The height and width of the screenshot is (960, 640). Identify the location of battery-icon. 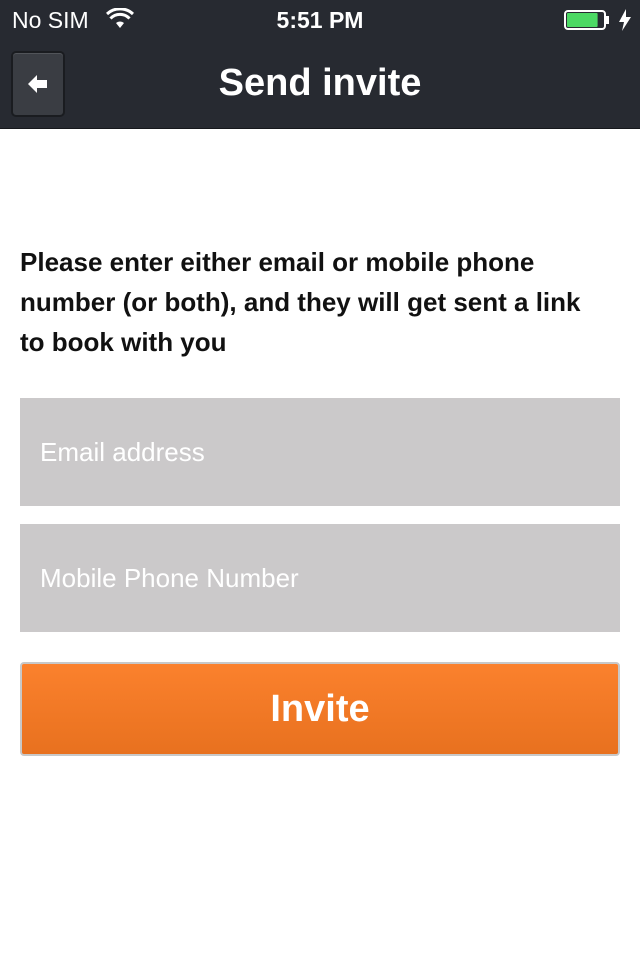
(586, 20).